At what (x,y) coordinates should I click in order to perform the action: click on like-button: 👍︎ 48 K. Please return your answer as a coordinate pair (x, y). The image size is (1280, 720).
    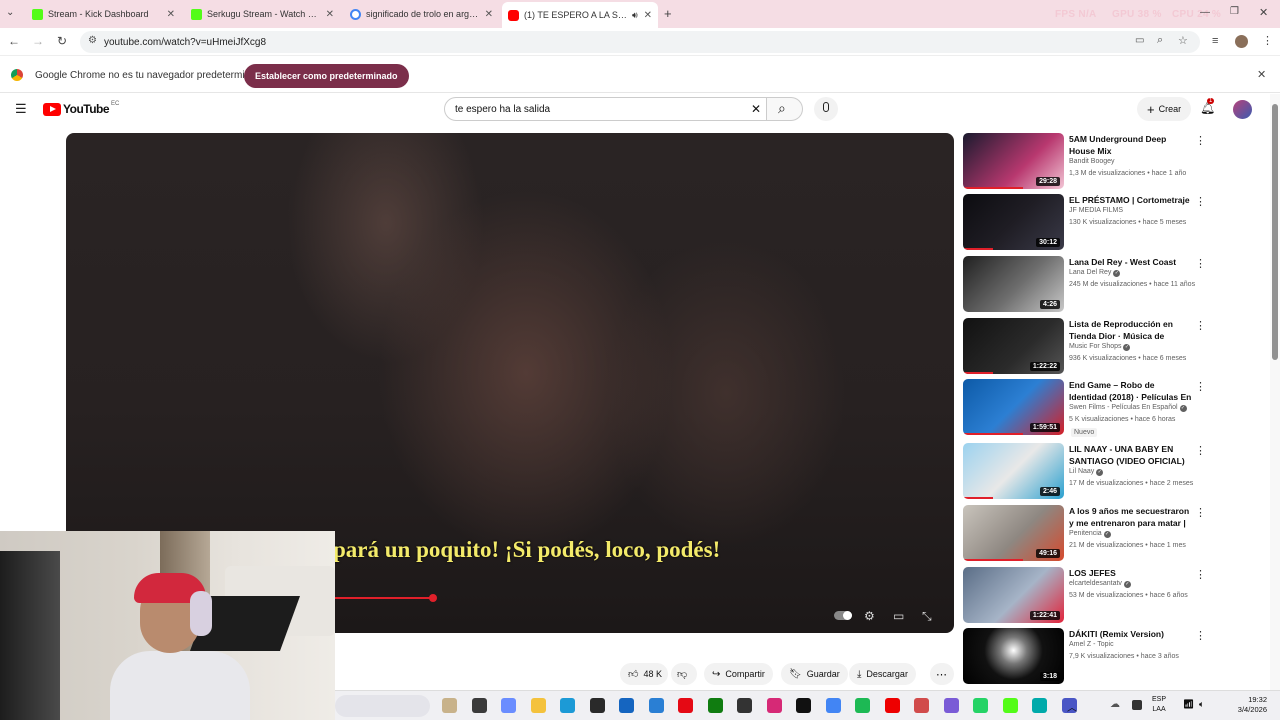
    Looking at the image, I should click on (644, 674).